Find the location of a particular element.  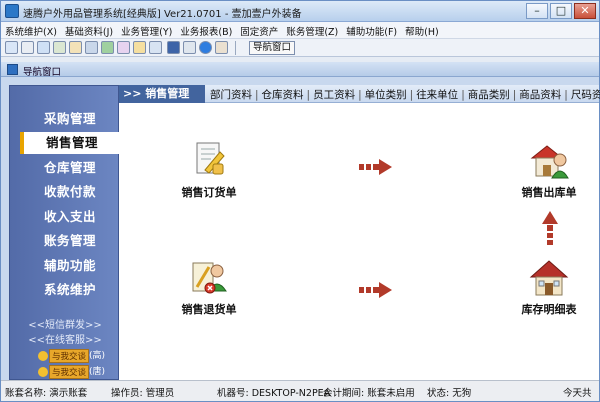

status-date: 今天共 is located at coordinates (577, 393).